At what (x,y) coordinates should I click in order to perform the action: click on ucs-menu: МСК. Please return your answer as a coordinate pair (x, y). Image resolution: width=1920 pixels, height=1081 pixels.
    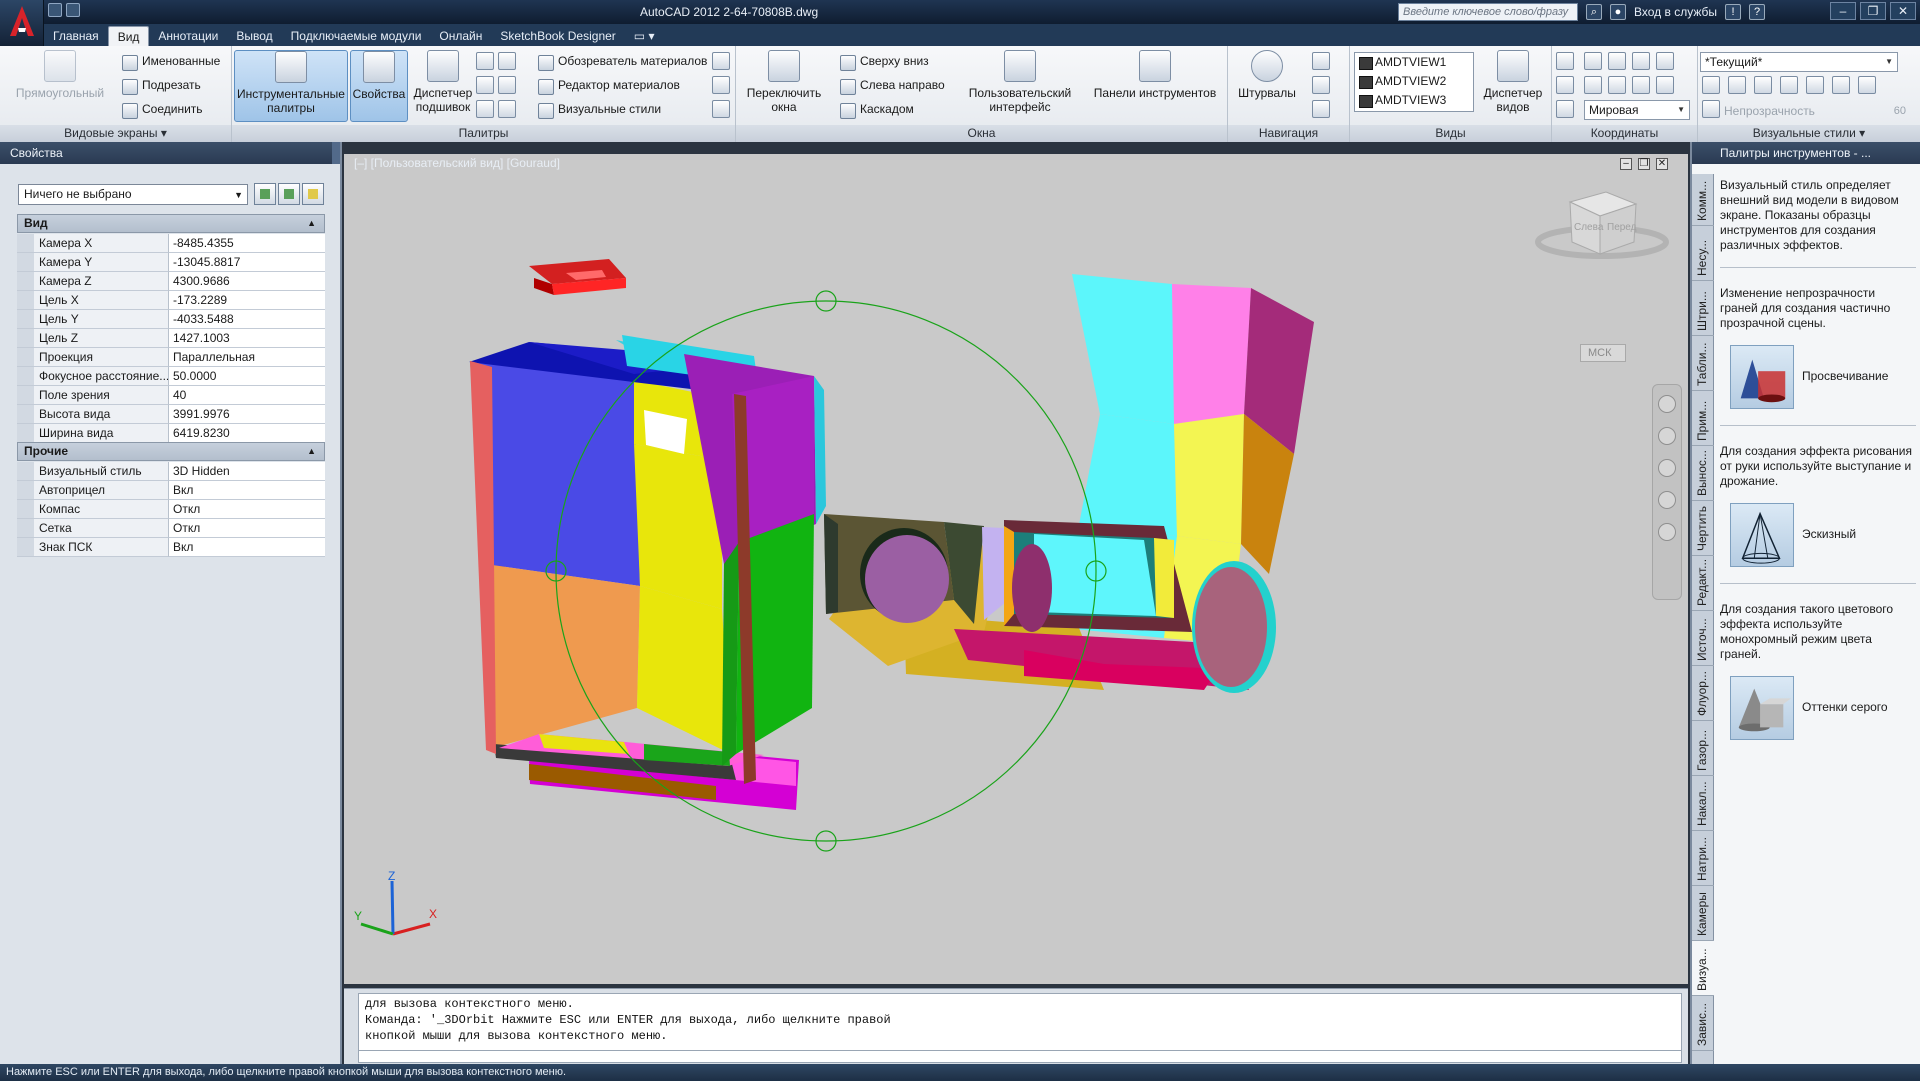
    Looking at the image, I should click on (1603, 353).